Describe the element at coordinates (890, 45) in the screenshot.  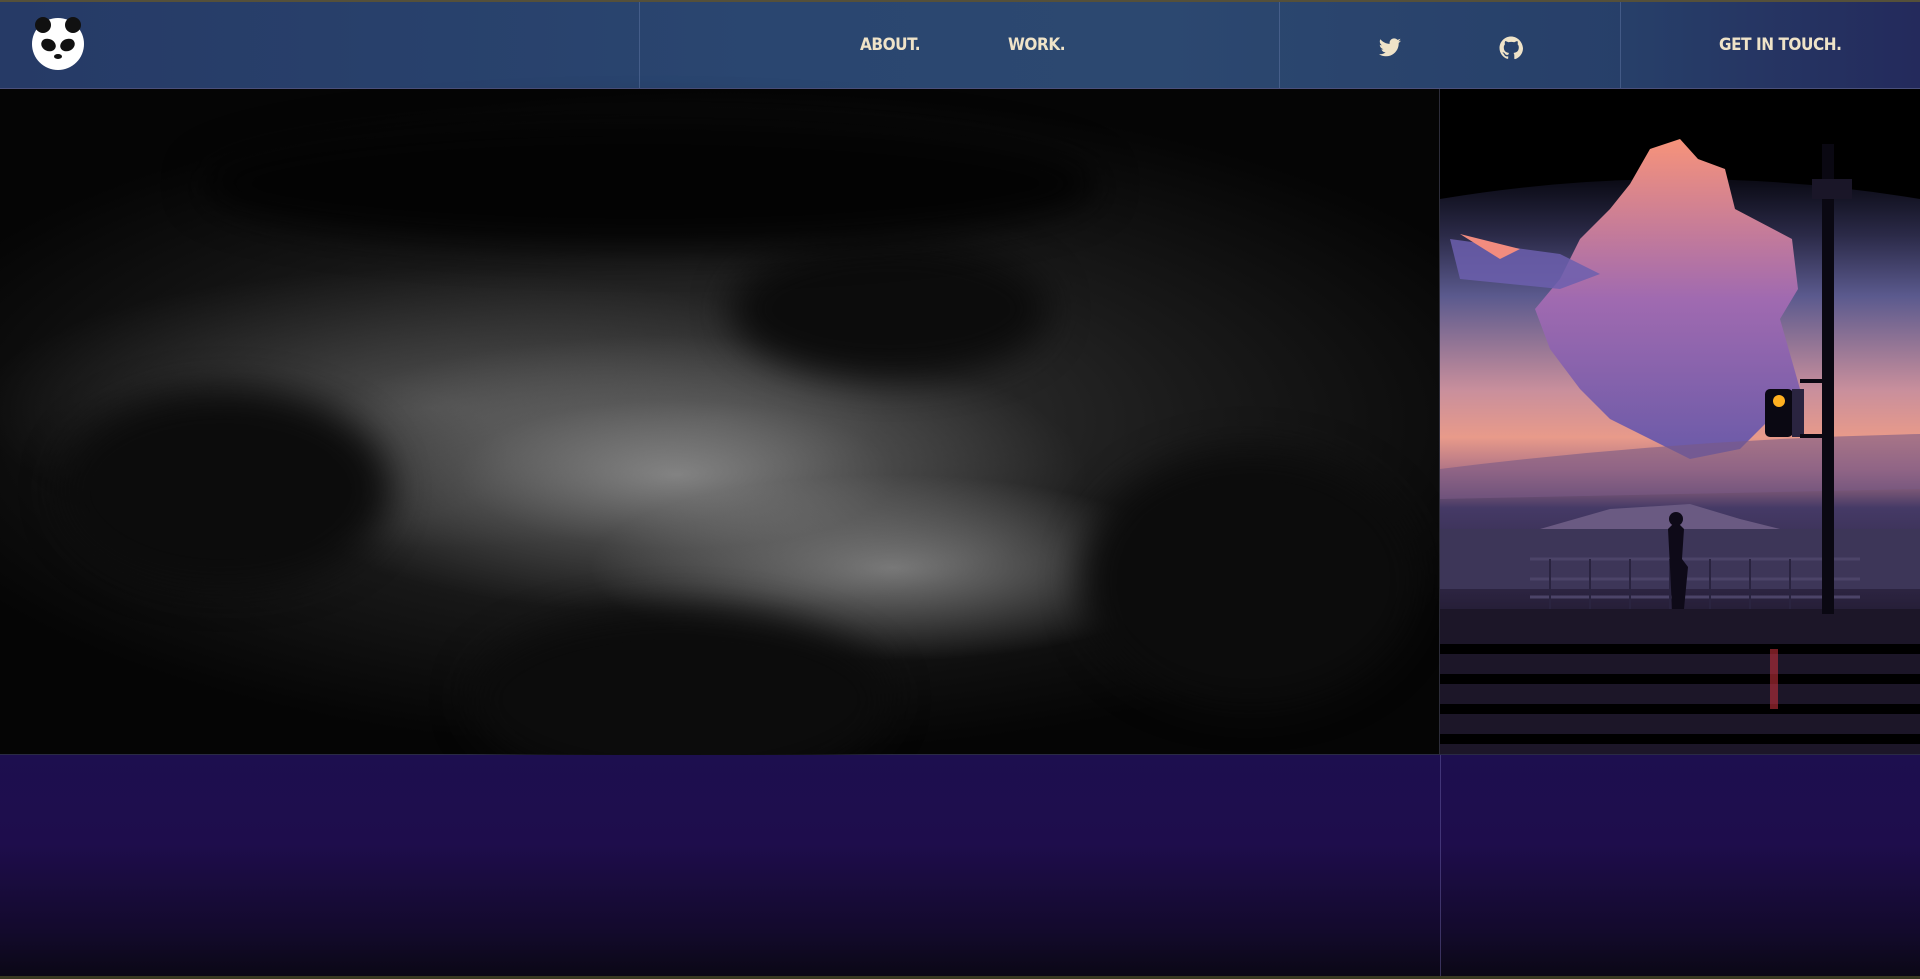
I see `nav-link-about: ABOUT.` at that location.